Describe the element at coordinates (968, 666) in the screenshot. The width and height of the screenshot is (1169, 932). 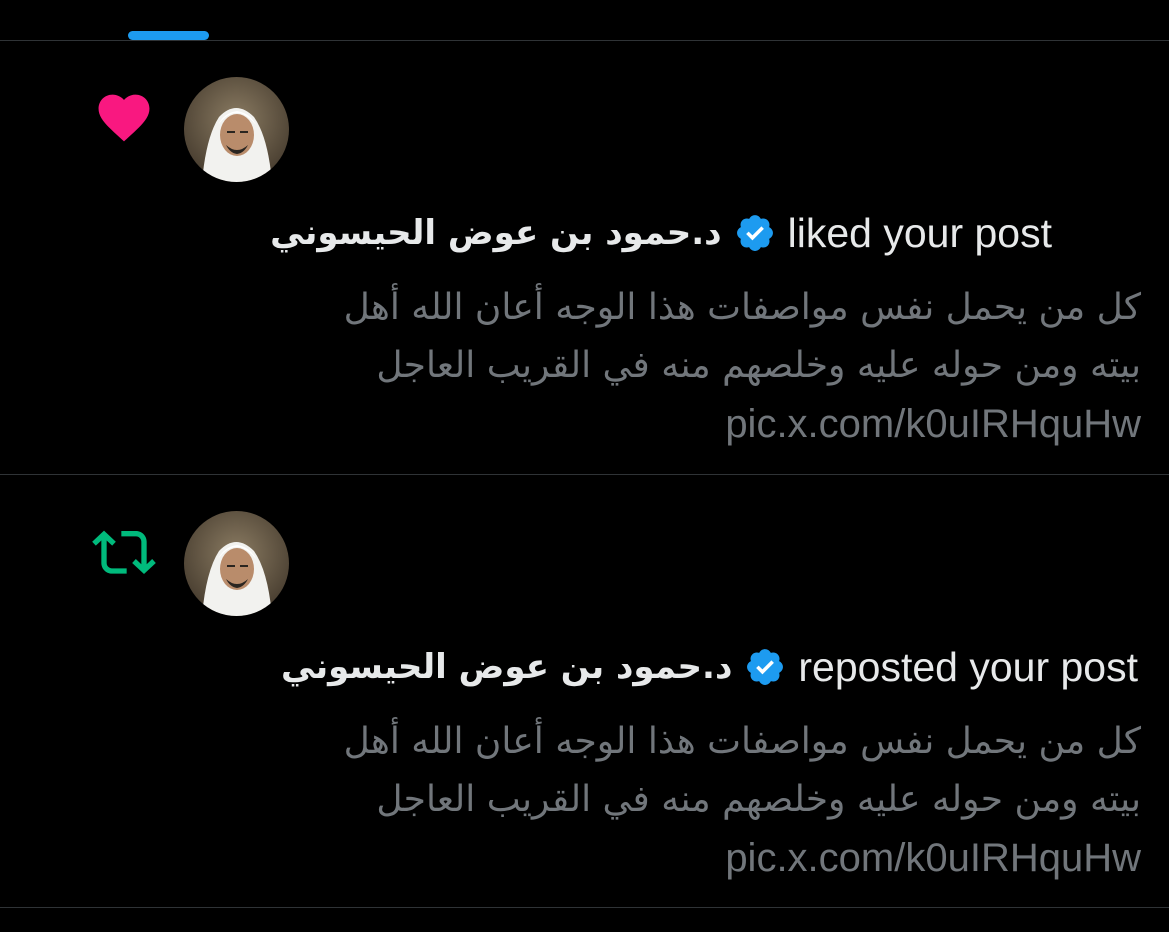
I see `action-text: reposted your post` at that location.